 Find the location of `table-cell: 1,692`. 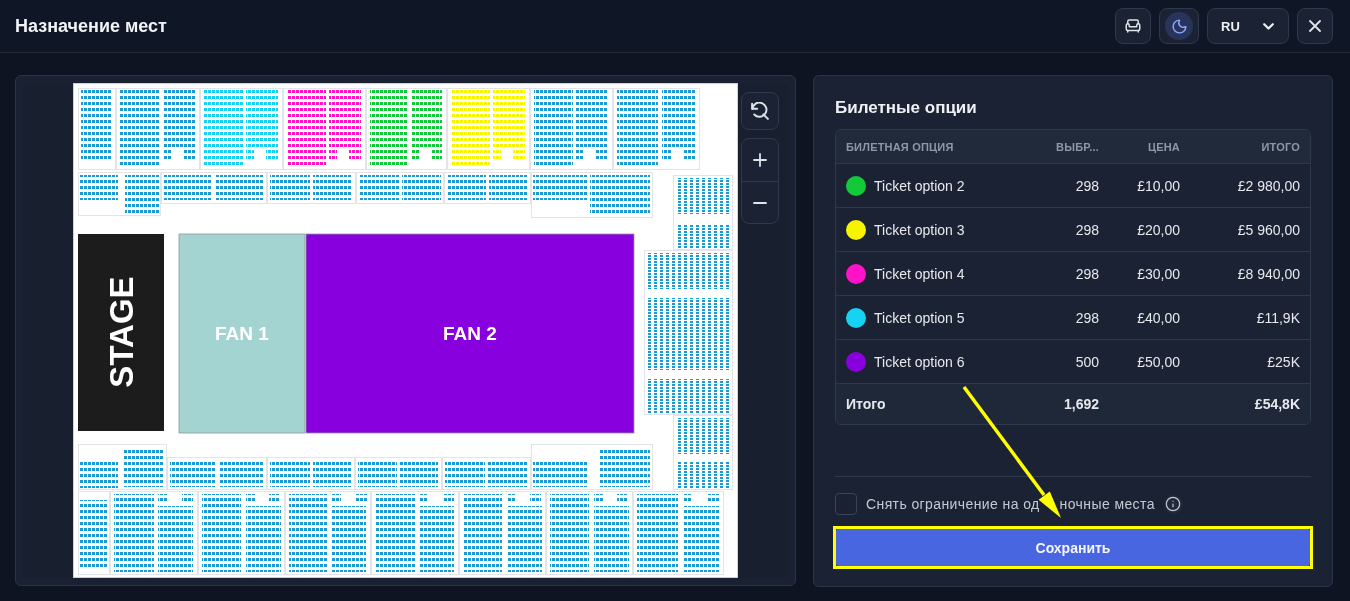

table-cell: 1,692 is located at coordinates (1081, 404).